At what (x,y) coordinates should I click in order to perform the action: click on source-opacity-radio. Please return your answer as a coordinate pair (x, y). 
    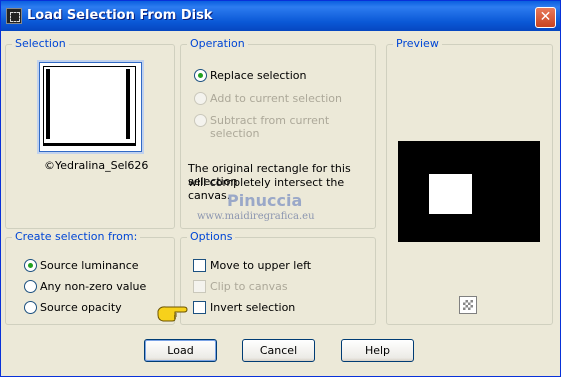
    Looking at the image, I should click on (30, 307).